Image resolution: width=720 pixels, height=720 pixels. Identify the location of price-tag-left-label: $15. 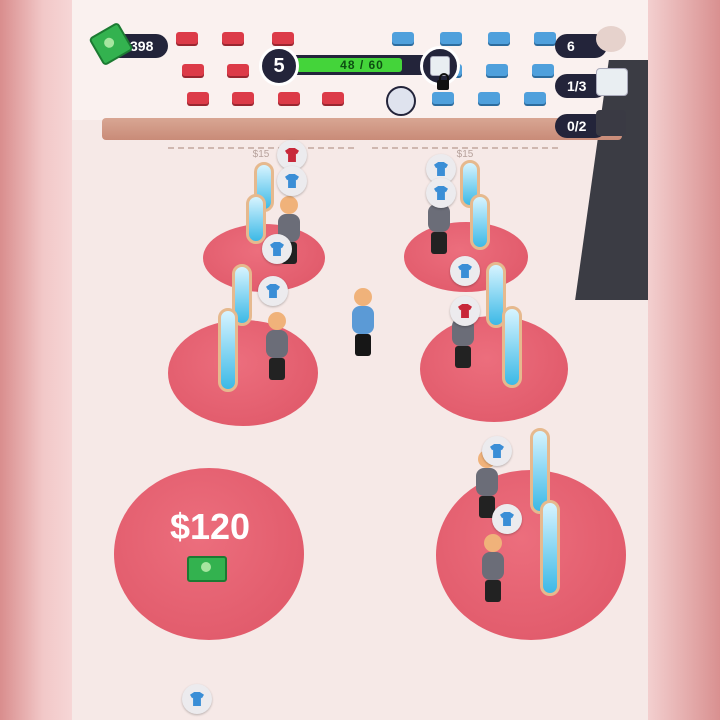
(261, 154).